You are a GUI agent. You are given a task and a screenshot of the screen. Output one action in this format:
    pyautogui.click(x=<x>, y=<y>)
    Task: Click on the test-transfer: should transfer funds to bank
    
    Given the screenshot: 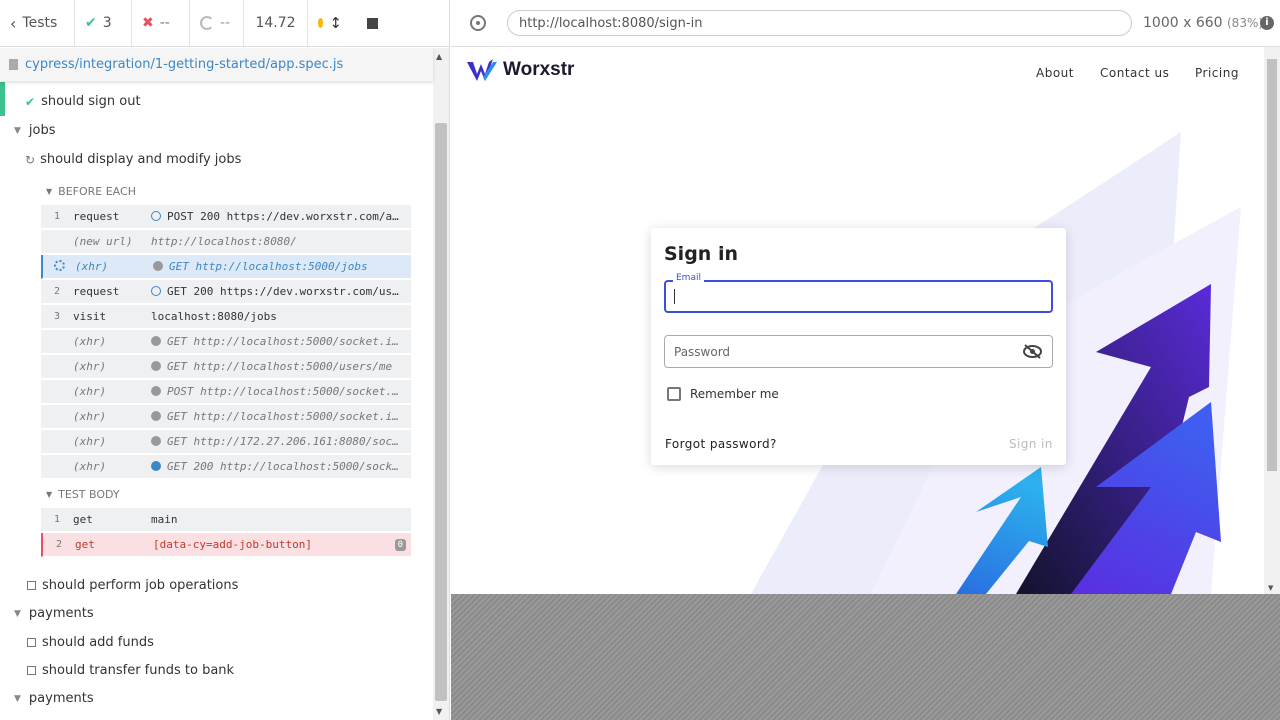 What is the action you would take?
    pyautogui.click(x=130, y=670)
    